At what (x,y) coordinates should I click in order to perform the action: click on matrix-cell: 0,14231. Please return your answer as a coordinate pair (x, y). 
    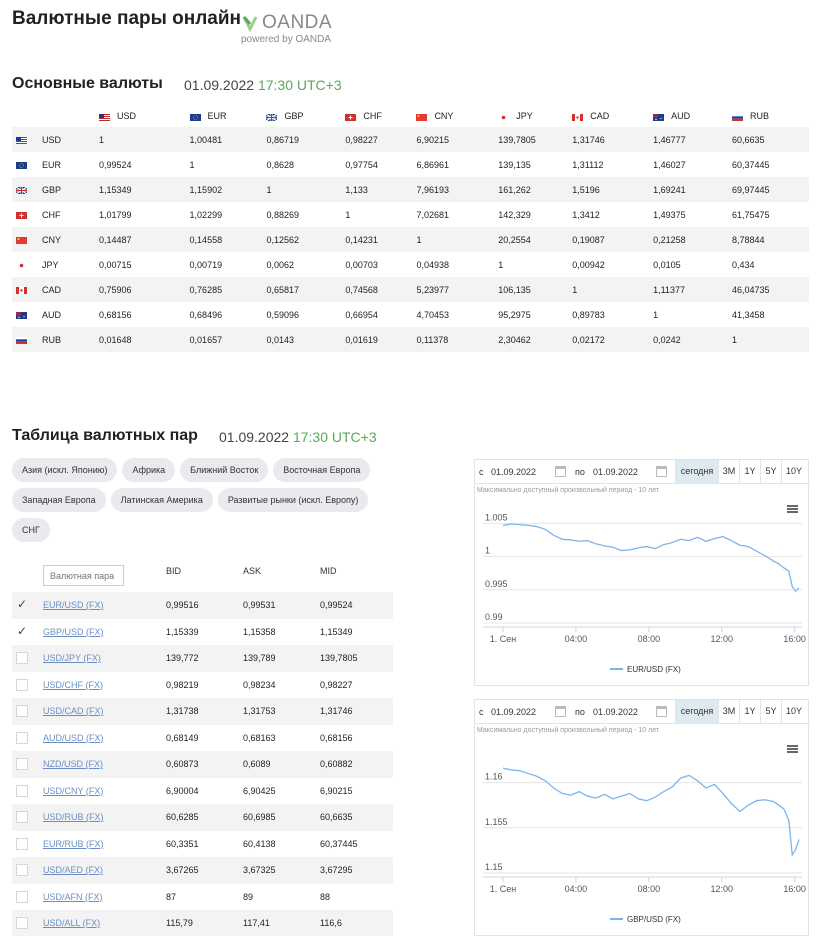
    Looking at the image, I should click on (381, 239).